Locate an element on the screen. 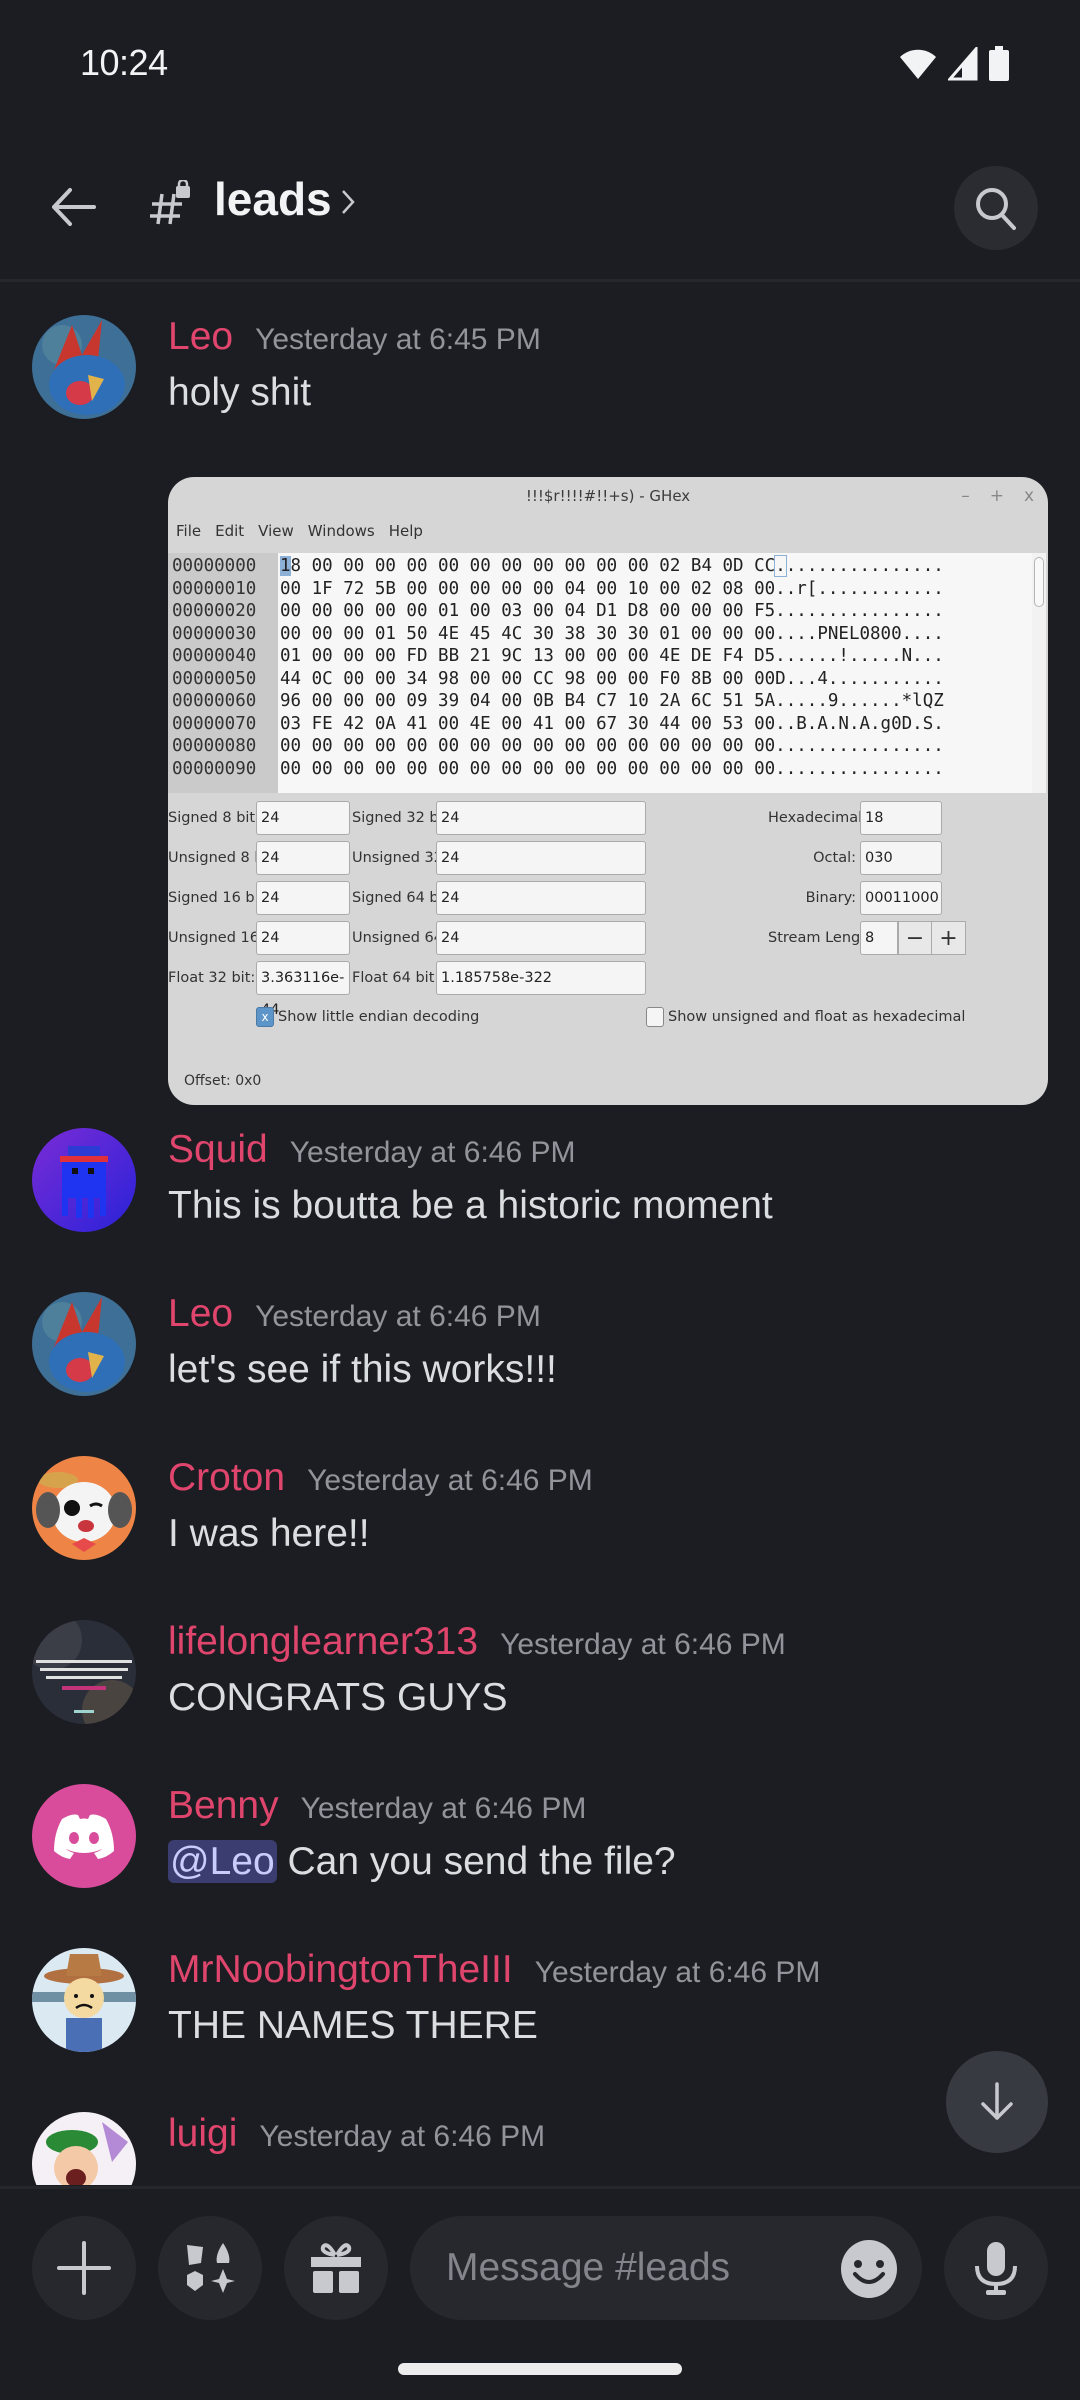 The height and width of the screenshot is (2400, 1080). minimize-icon: – is located at coordinates (965, 496).